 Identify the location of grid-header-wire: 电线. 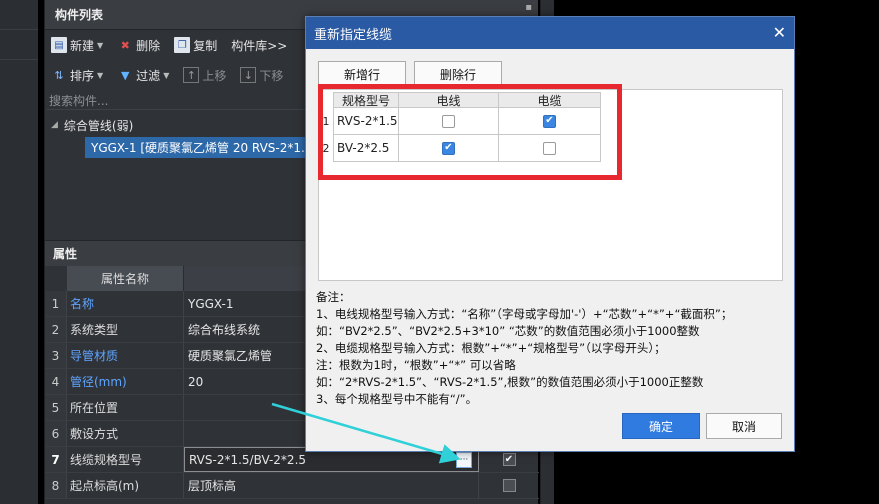
(449, 100).